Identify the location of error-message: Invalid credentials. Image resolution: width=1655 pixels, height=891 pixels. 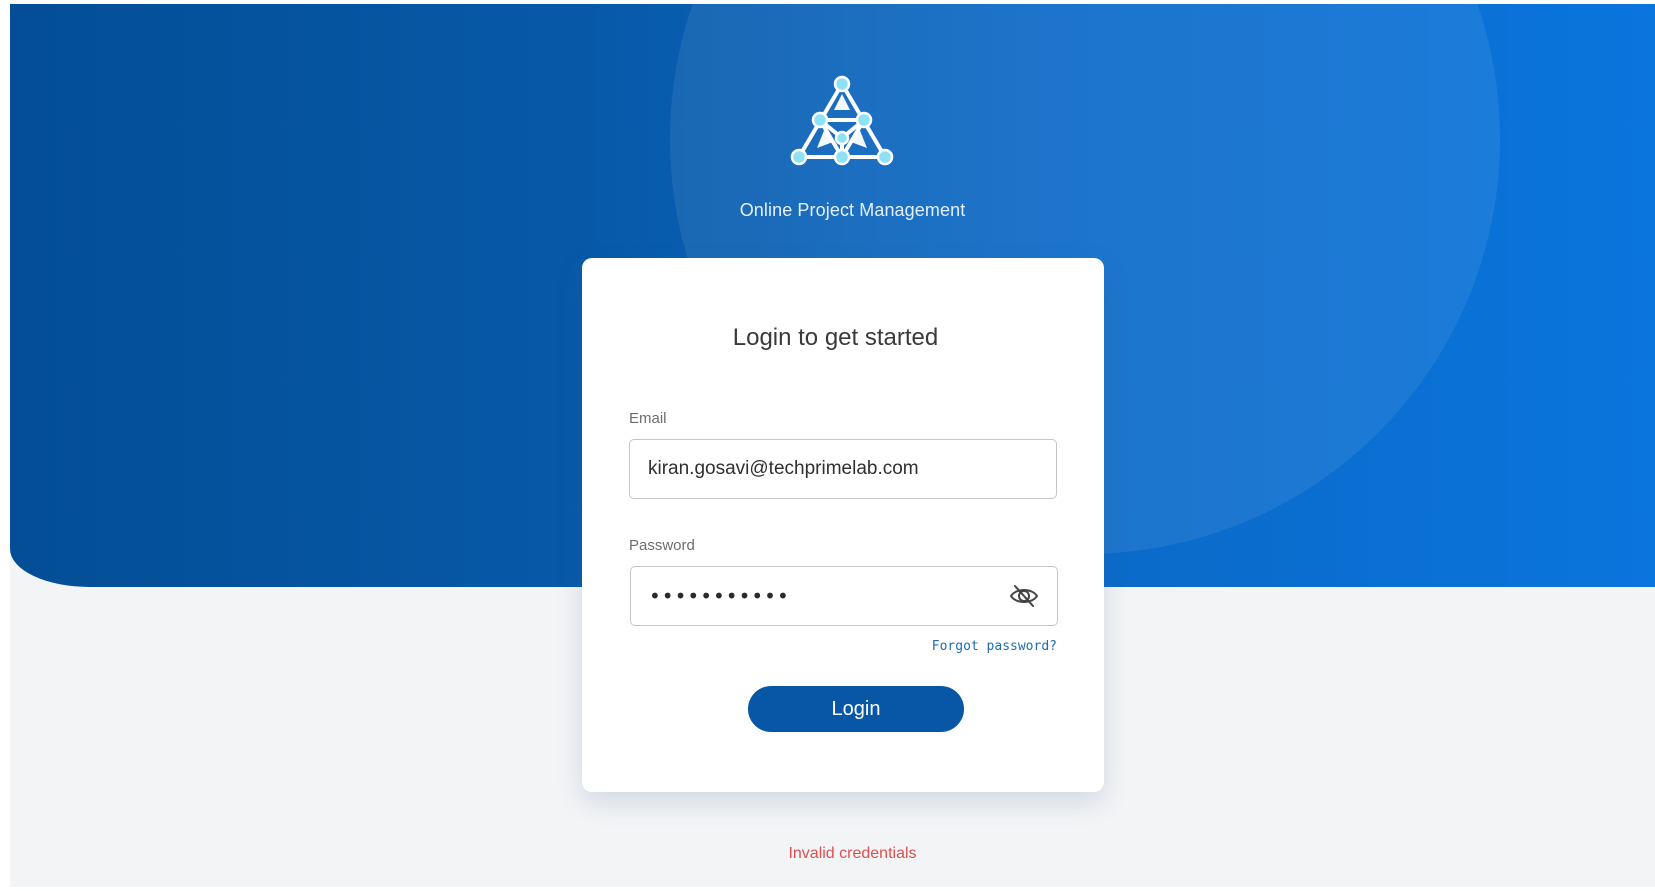
(852, 853).